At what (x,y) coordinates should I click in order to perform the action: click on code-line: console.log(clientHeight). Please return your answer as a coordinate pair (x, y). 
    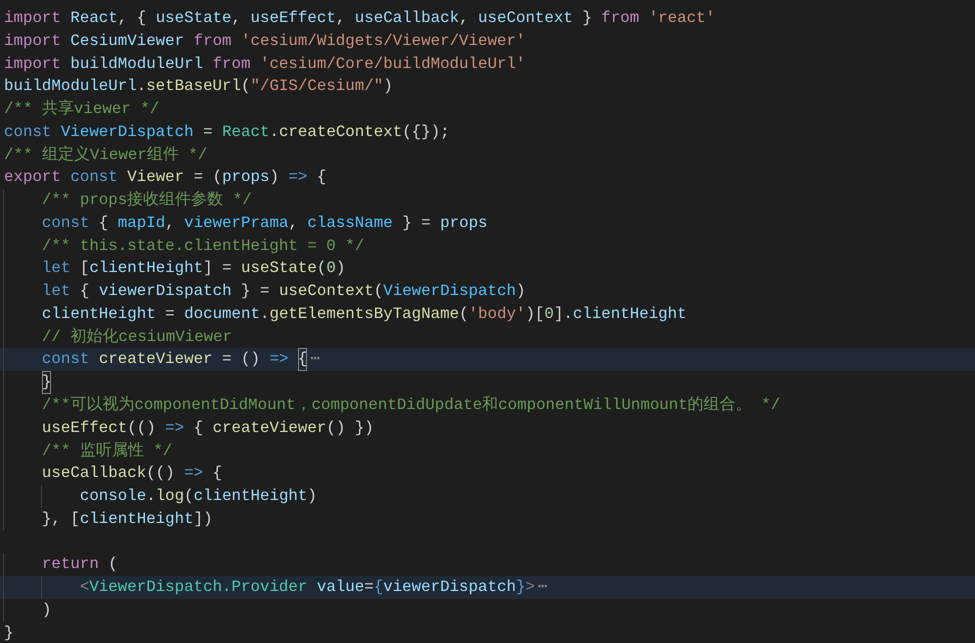
    Looking at the image, I should click on (487, 496).